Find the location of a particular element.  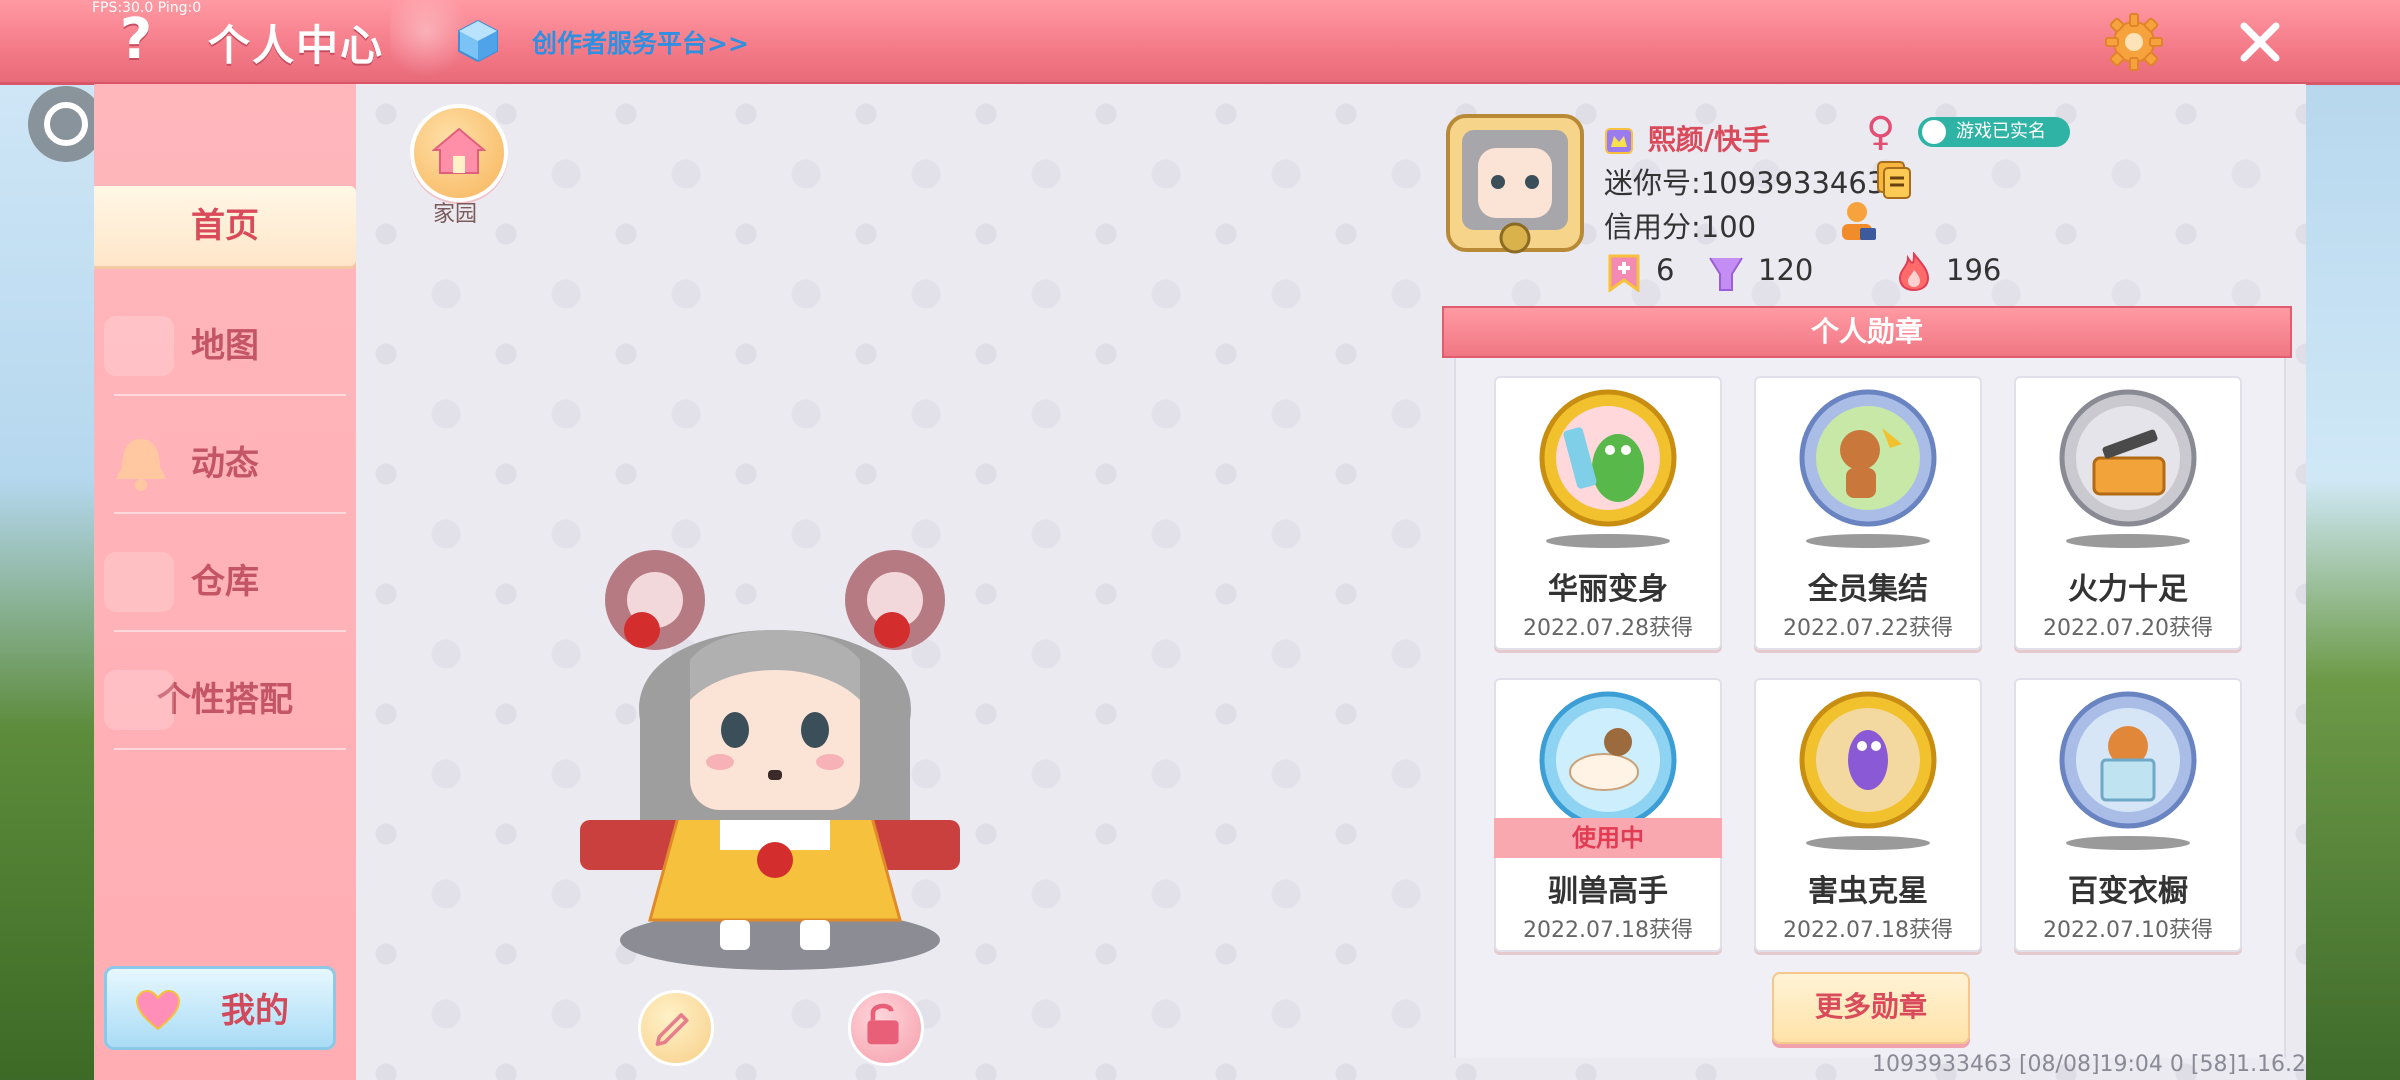

house-icon is located at coordinates (459, 150).